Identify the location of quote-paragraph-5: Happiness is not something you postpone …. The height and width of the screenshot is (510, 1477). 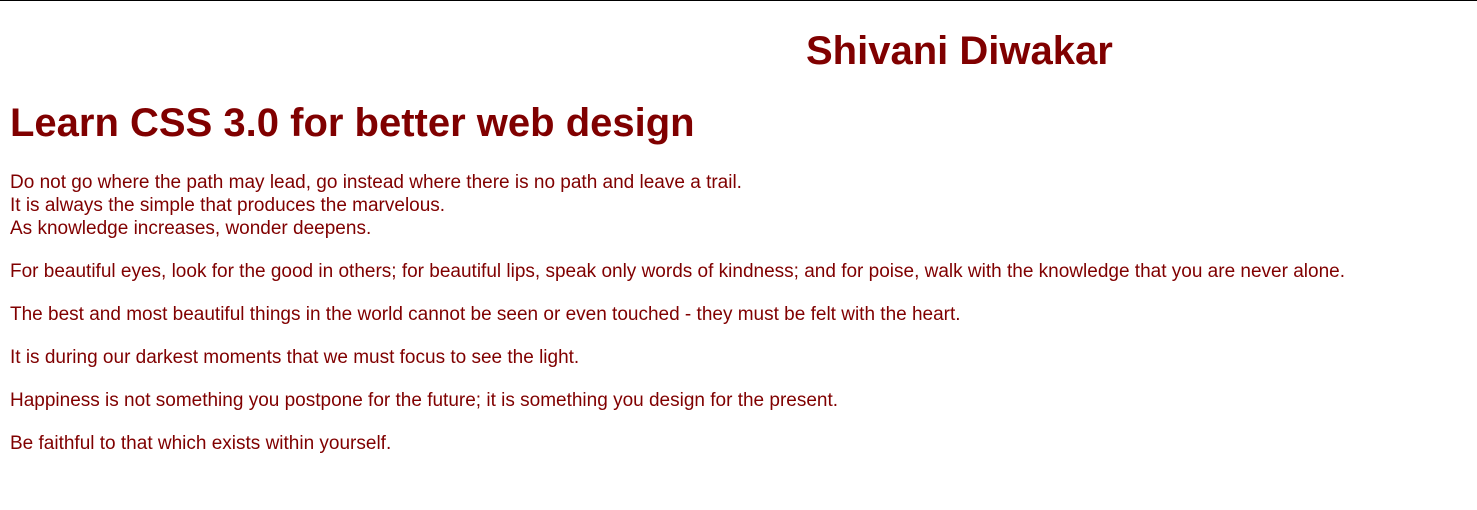
(424, 400).